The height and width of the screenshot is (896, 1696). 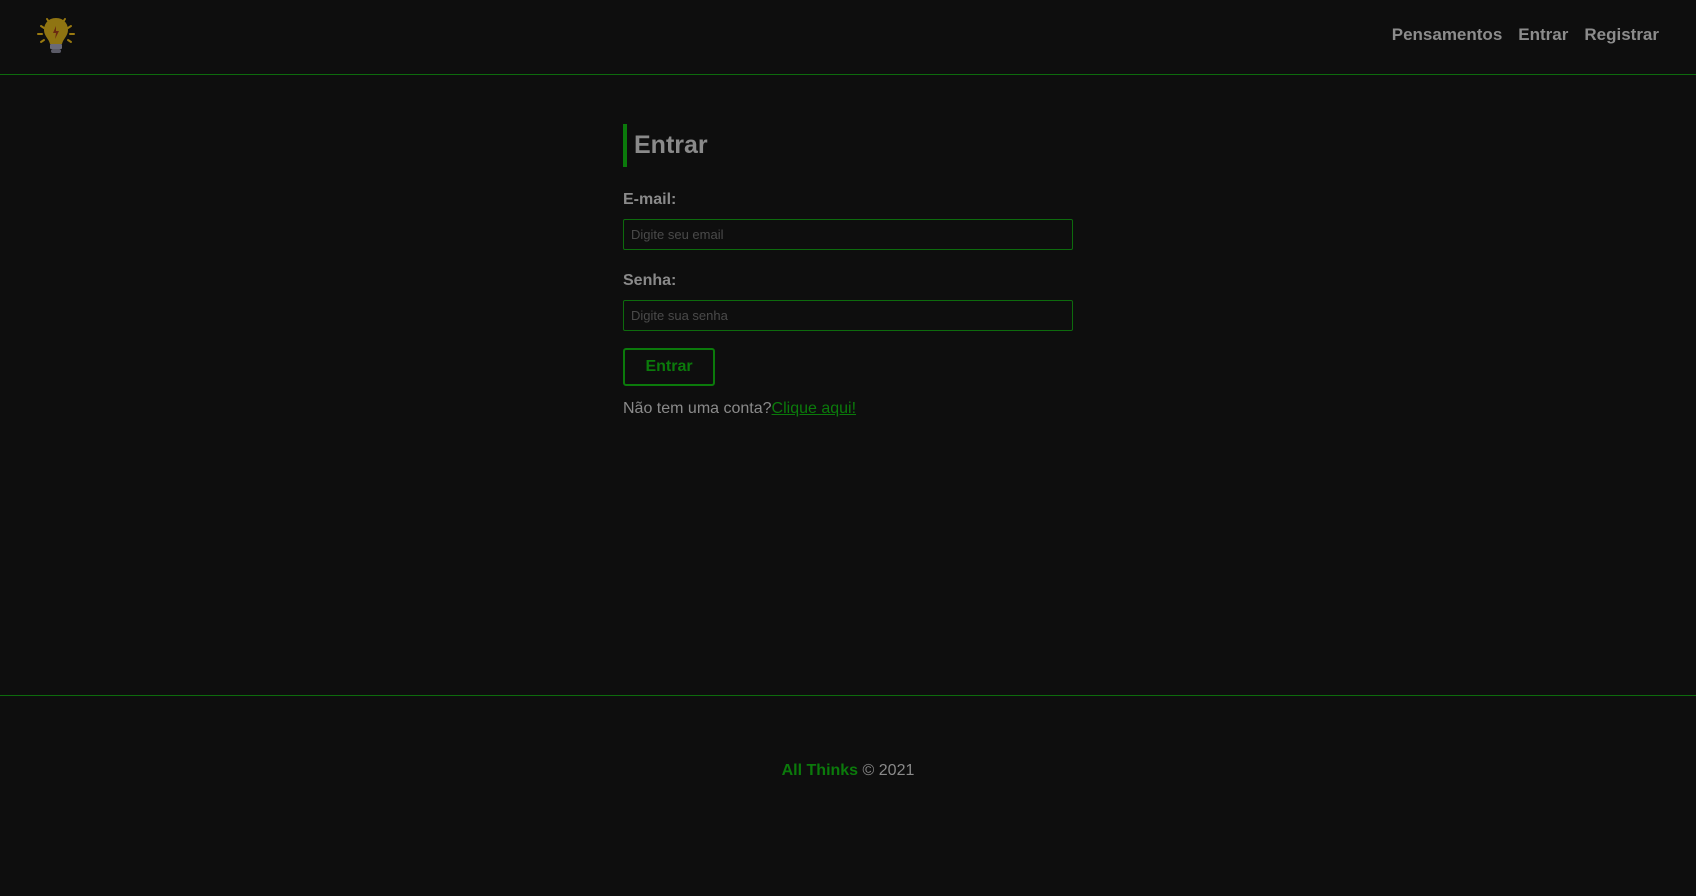 What do you see at coordinates (669, 367) in the screenshot?
I see `login-button: Entrar` at bounding box center [669, 367].